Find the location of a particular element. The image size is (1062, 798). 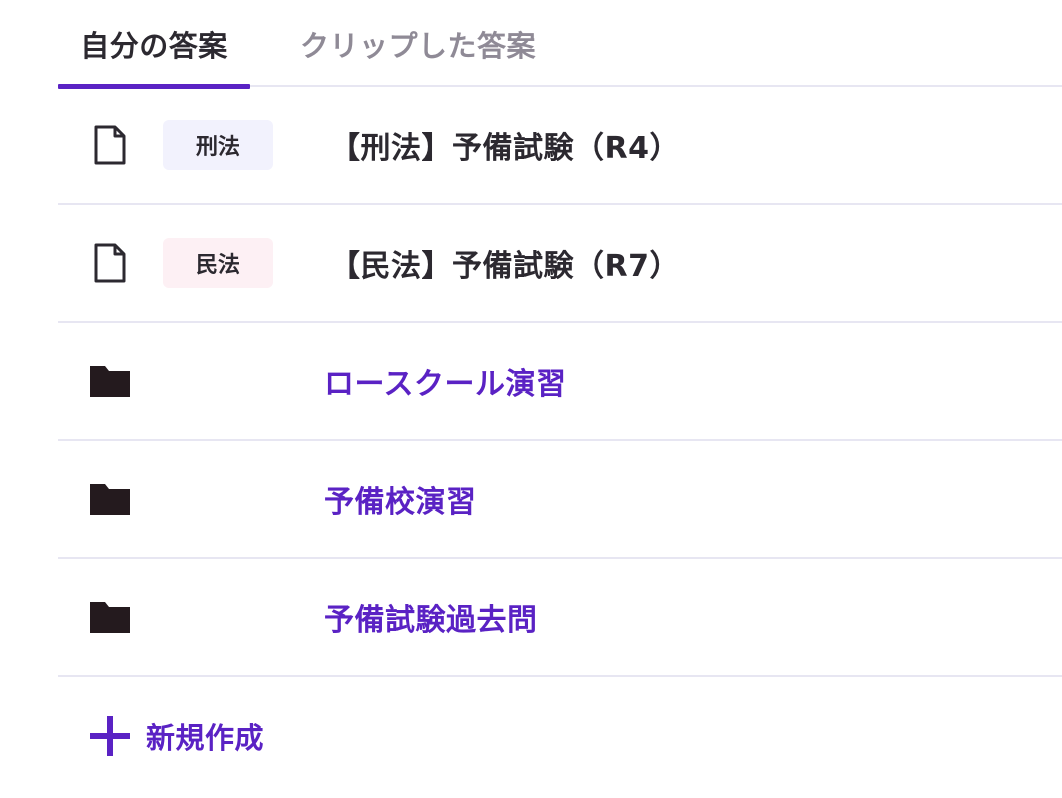

create-new-label: 新規作成 is located at coordinates (205, 738).